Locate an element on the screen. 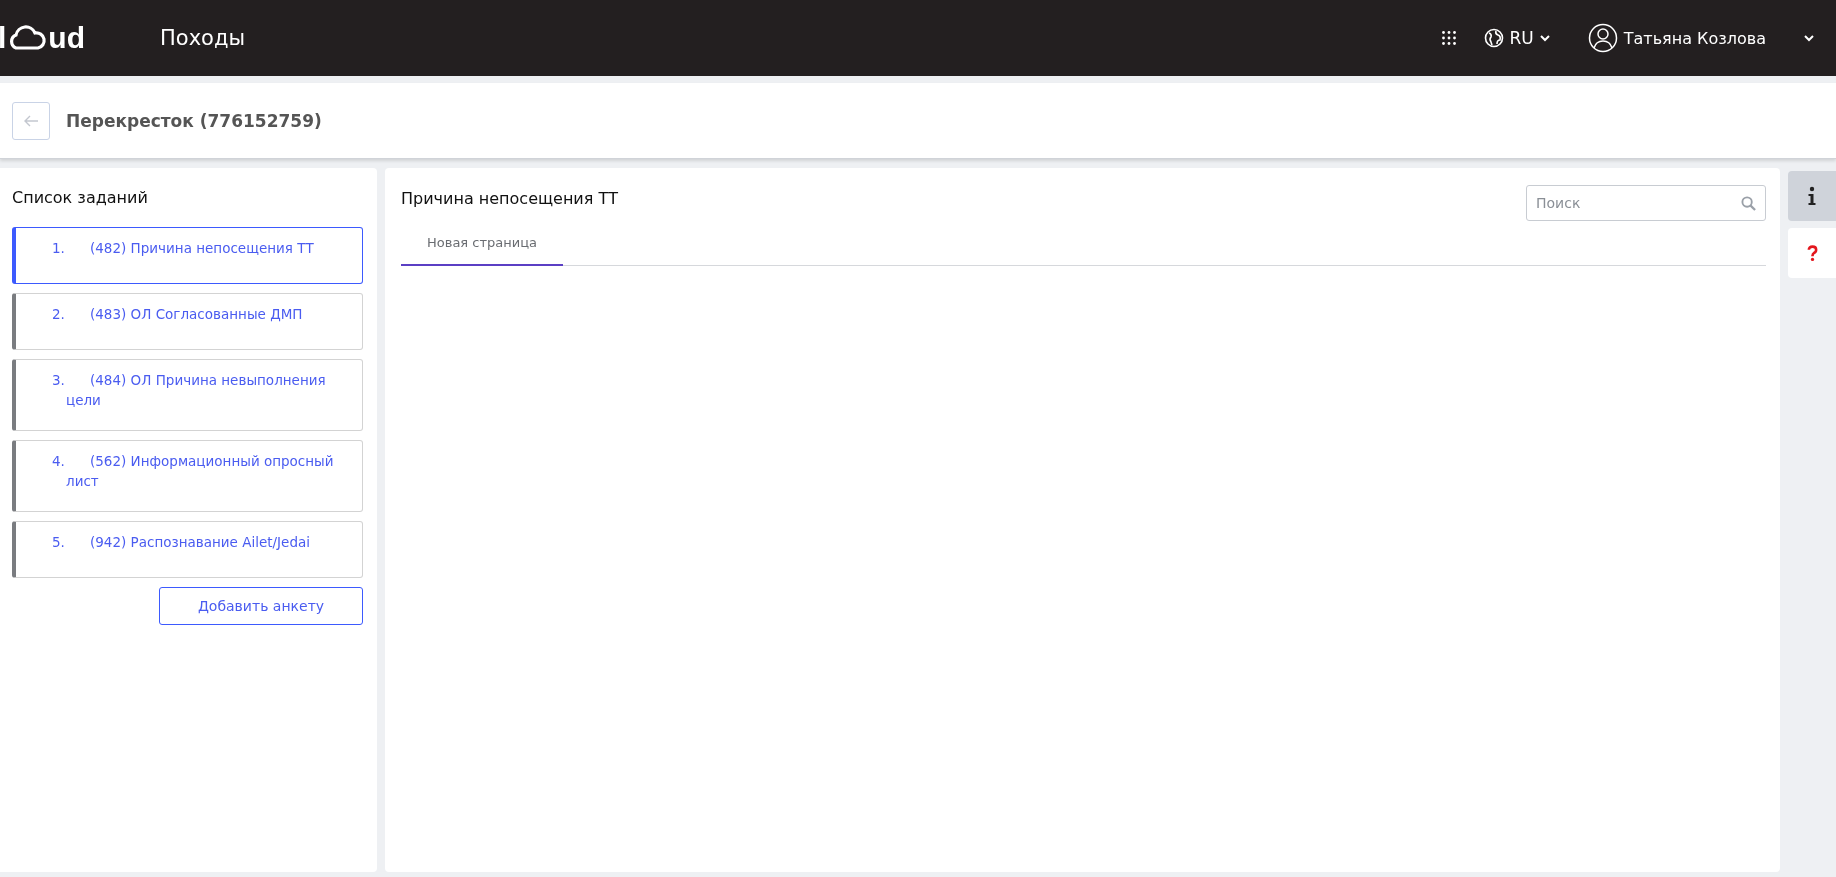  page-tab: Новая страница is located at coordinates (482, 245).